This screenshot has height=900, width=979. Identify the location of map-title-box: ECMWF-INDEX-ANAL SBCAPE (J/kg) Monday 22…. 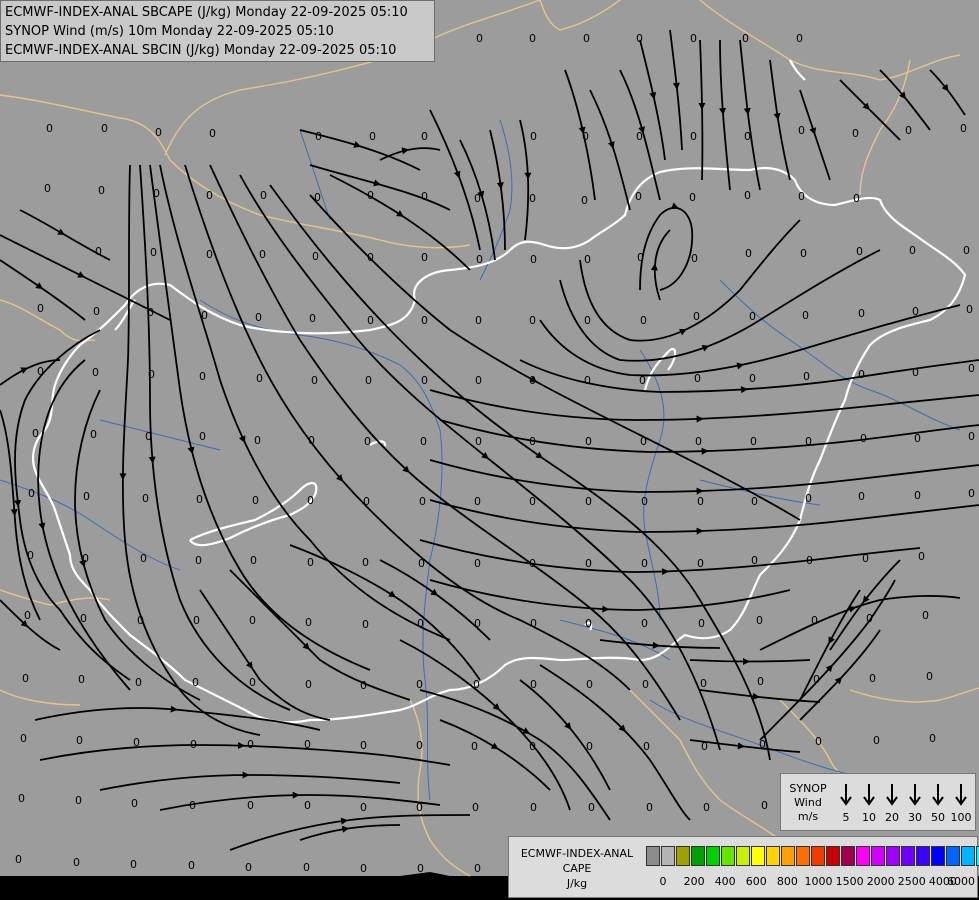
(217, 31).